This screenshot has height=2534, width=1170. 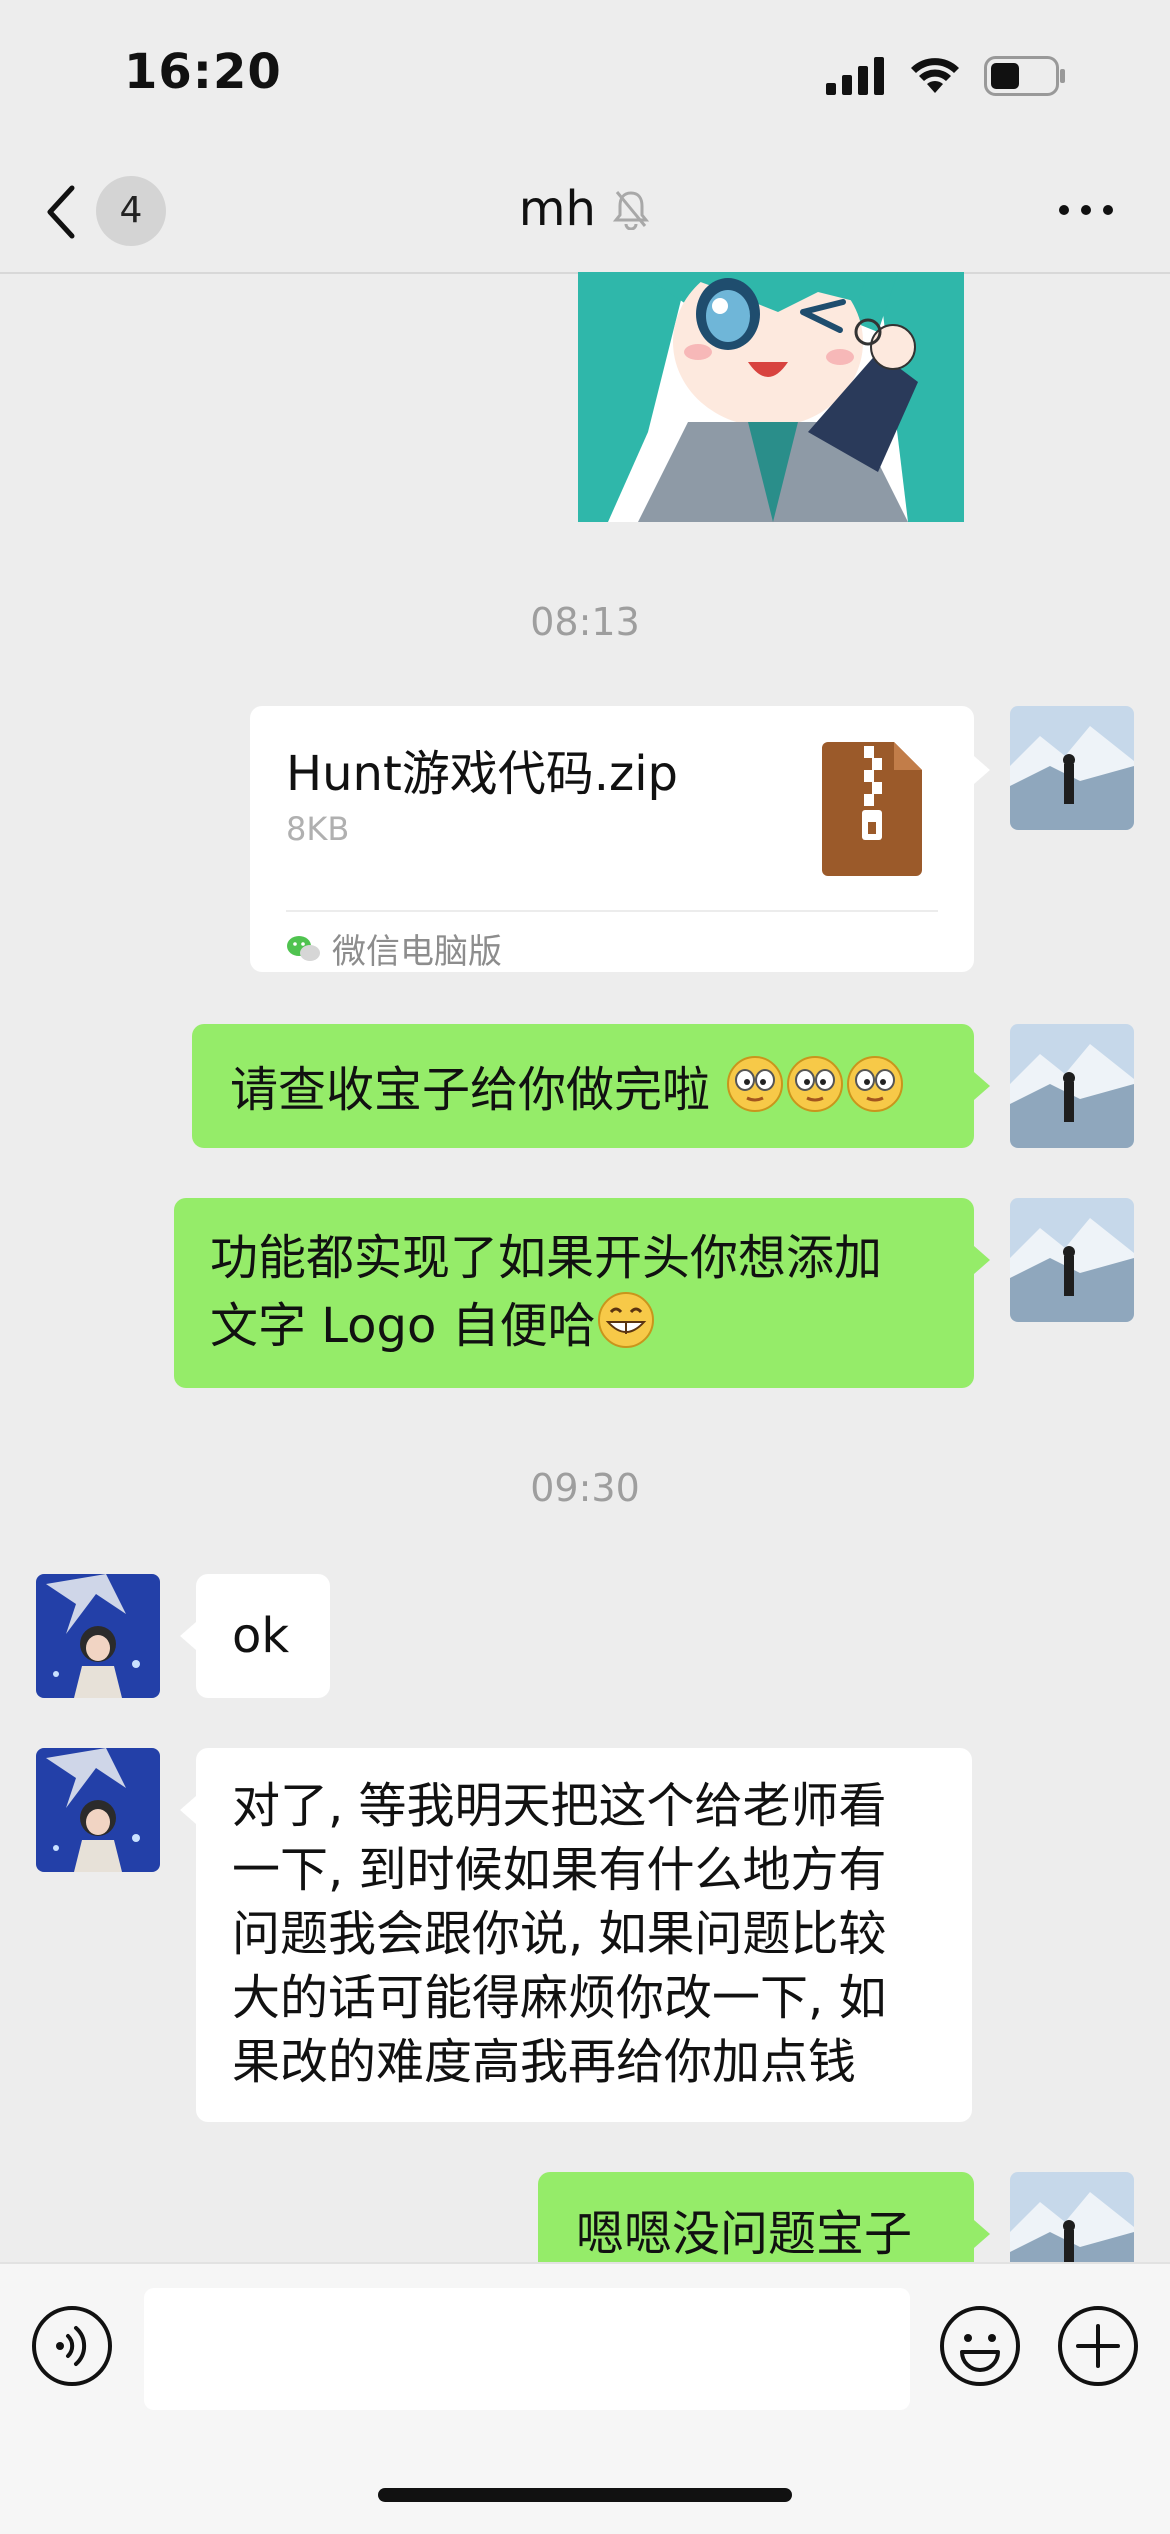 I want to click on message-text-line: 对了, 等我明天把这个给老师看, so click(x=559, y=1806).